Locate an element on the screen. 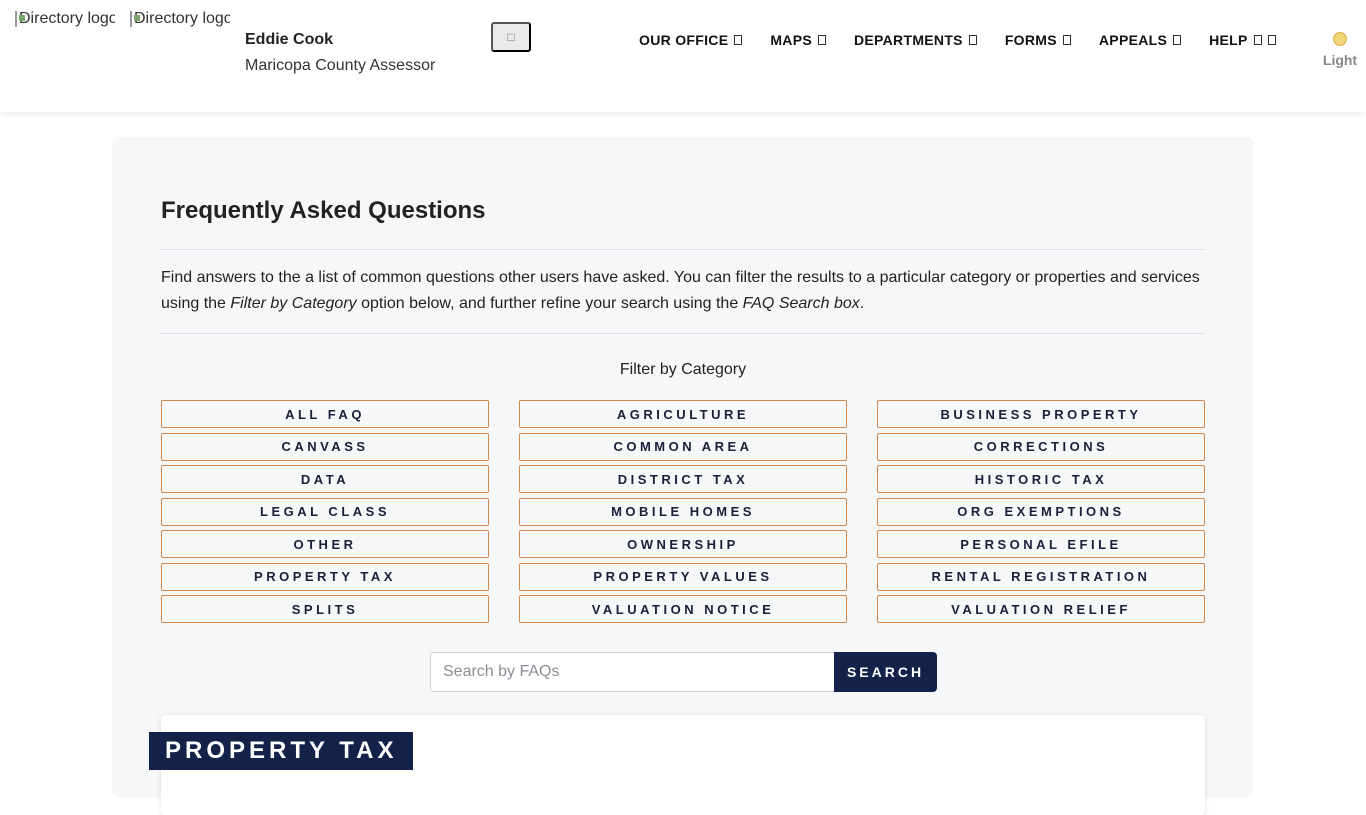  theme-toggle: Light is located at coordinates (1340, 50).